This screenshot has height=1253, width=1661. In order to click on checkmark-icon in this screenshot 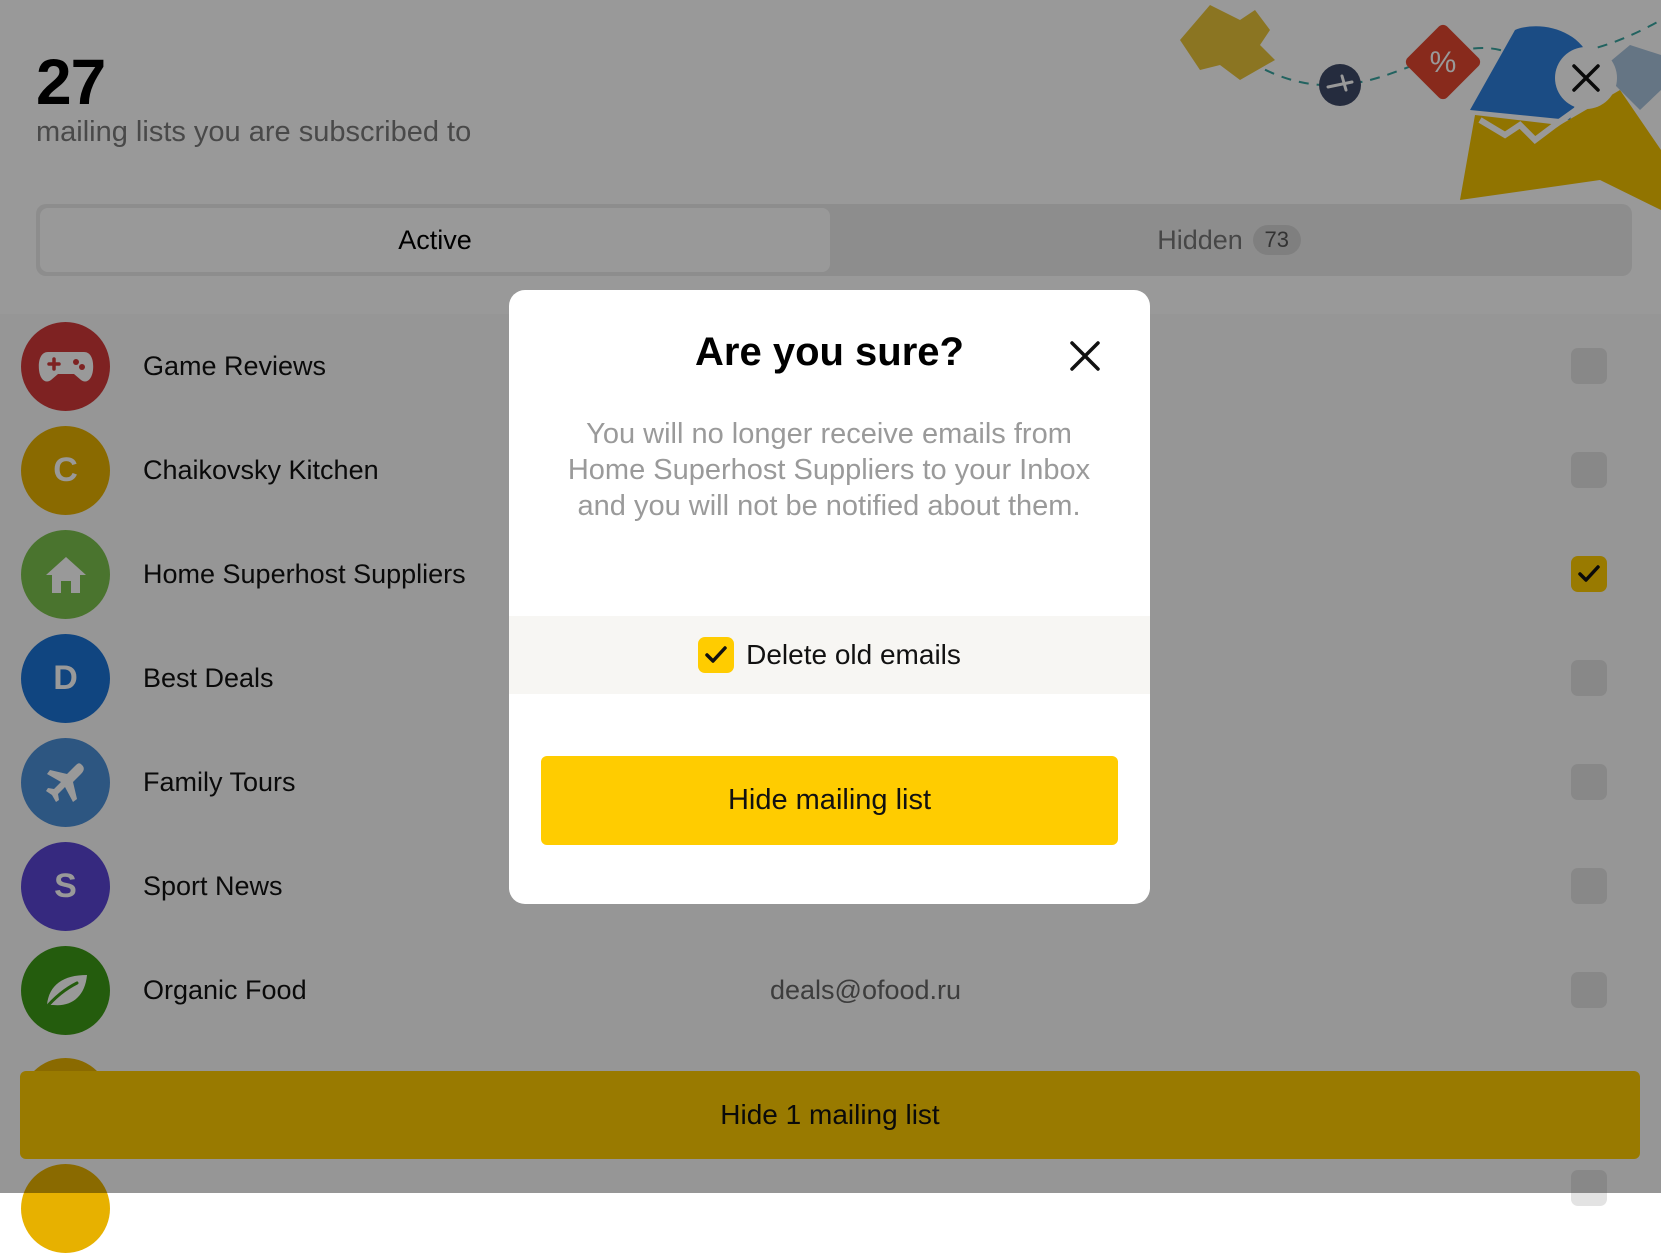, I will do `click(716, 654)`.